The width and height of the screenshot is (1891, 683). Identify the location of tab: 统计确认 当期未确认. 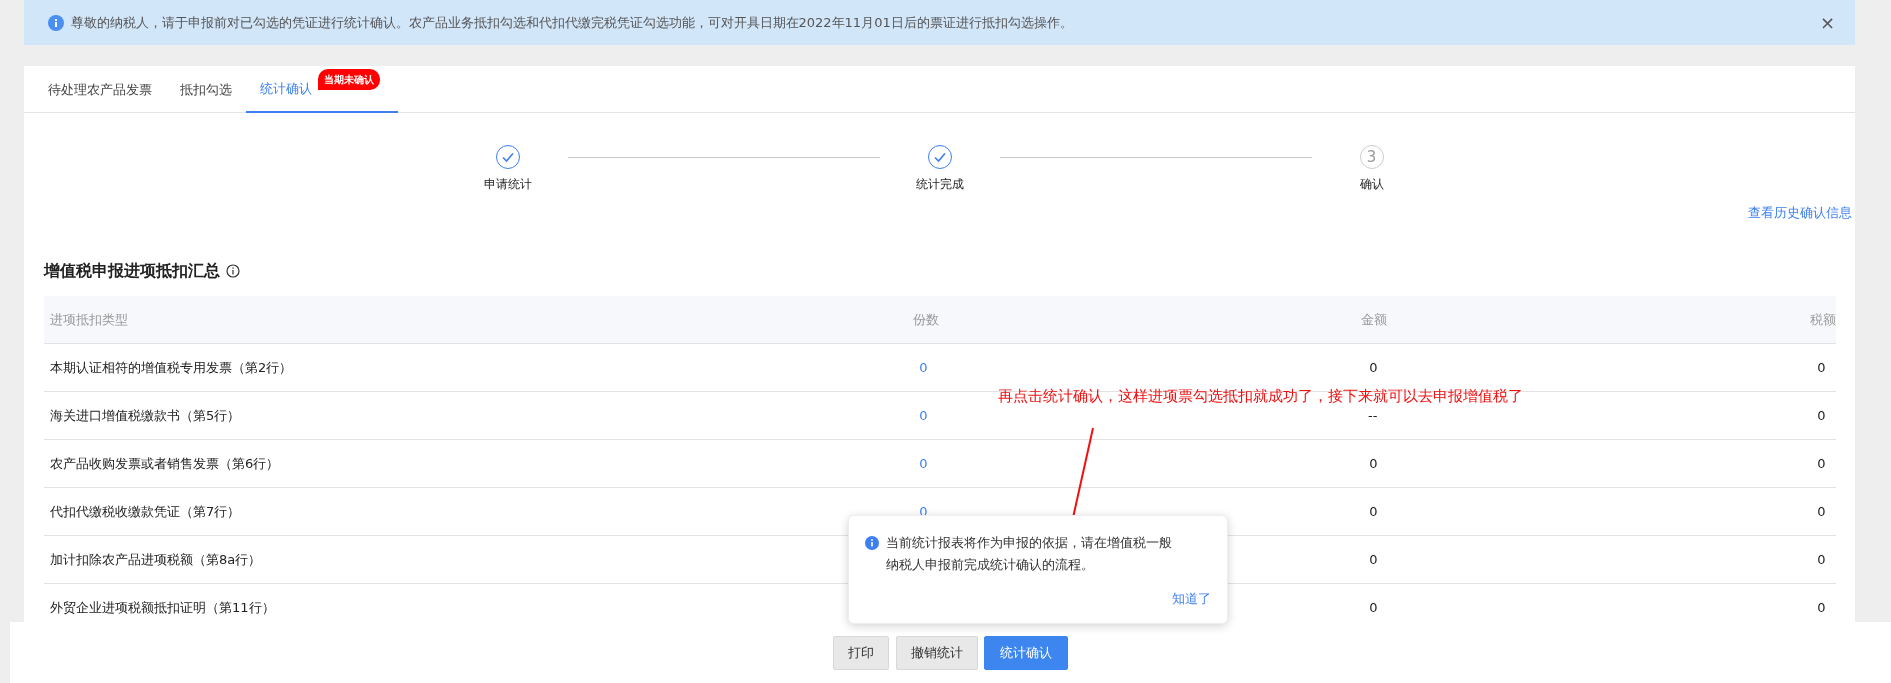
(322, 89).